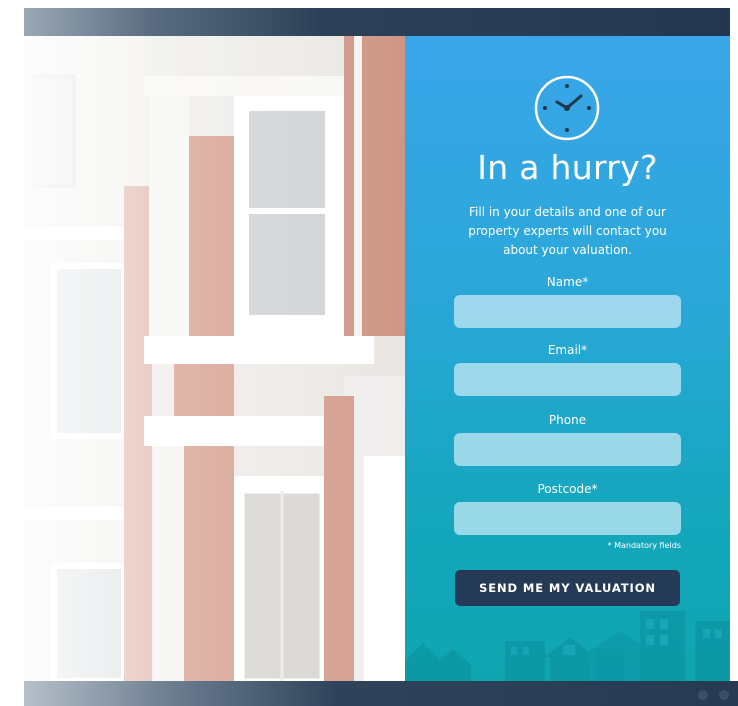  Describe the element at coordinates (567, 646) in the screenshot. I see `skyline-decoration` at that location.